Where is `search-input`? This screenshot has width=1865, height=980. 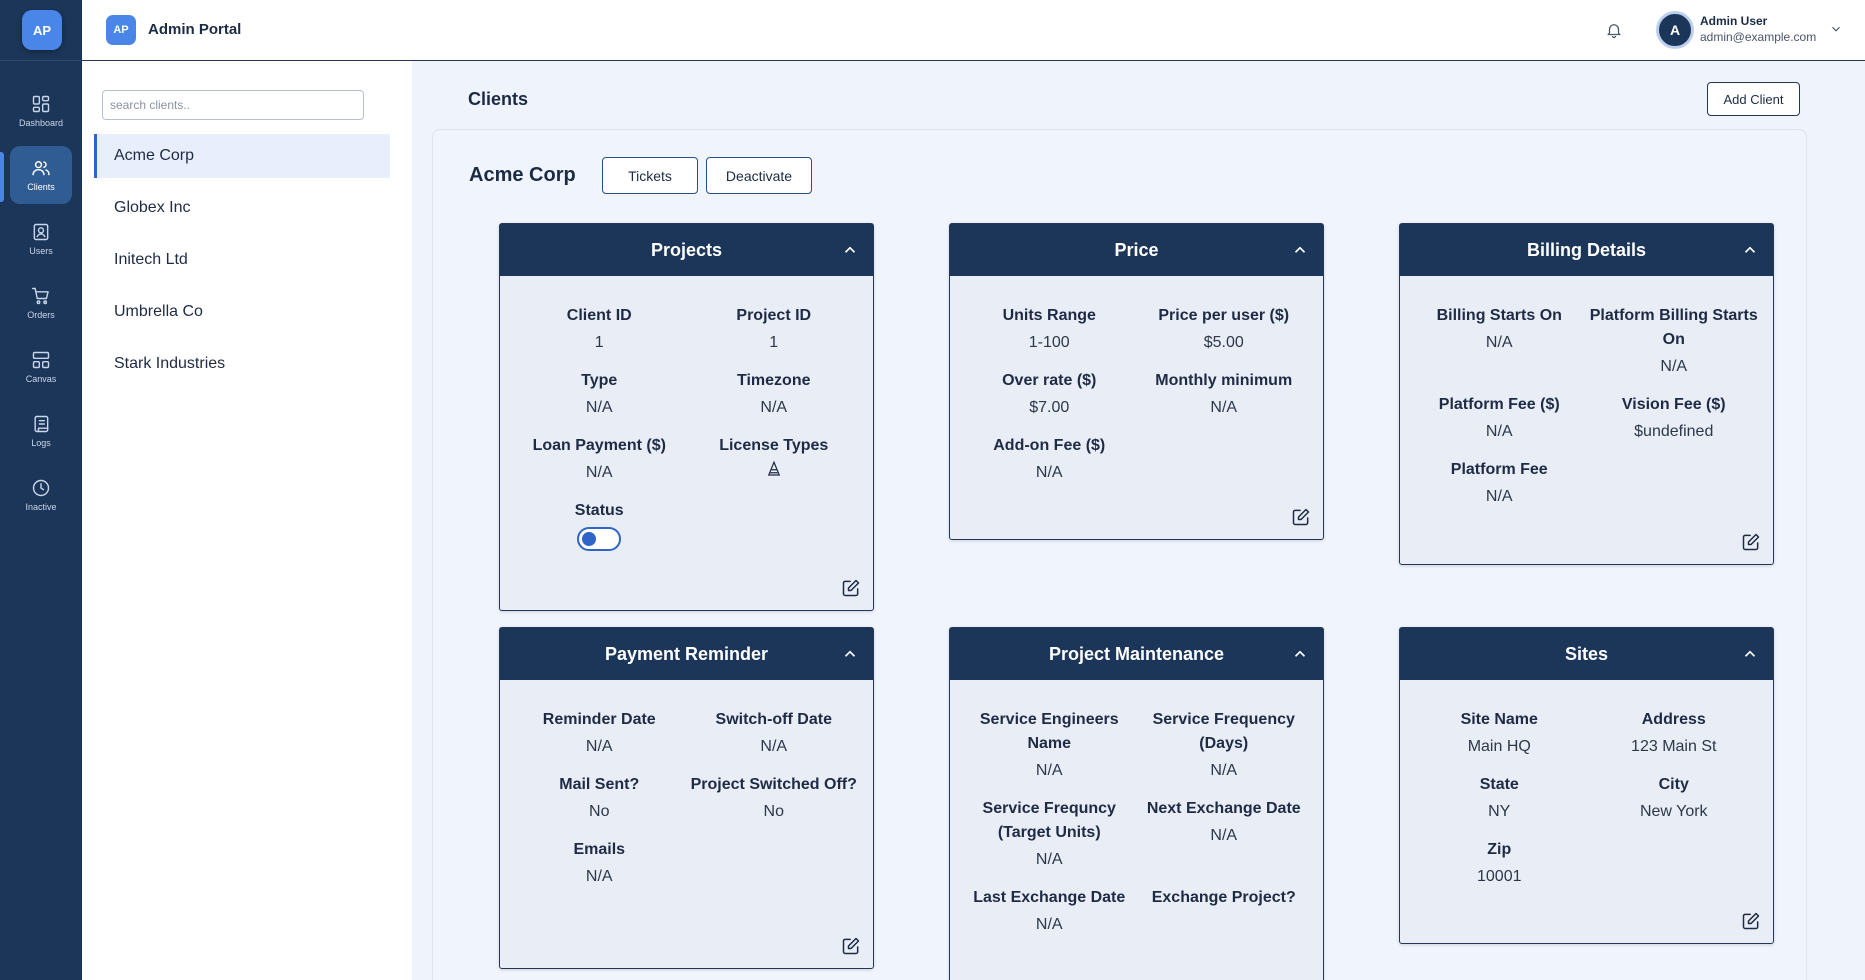
search-input is located at coordinates (233, 105).